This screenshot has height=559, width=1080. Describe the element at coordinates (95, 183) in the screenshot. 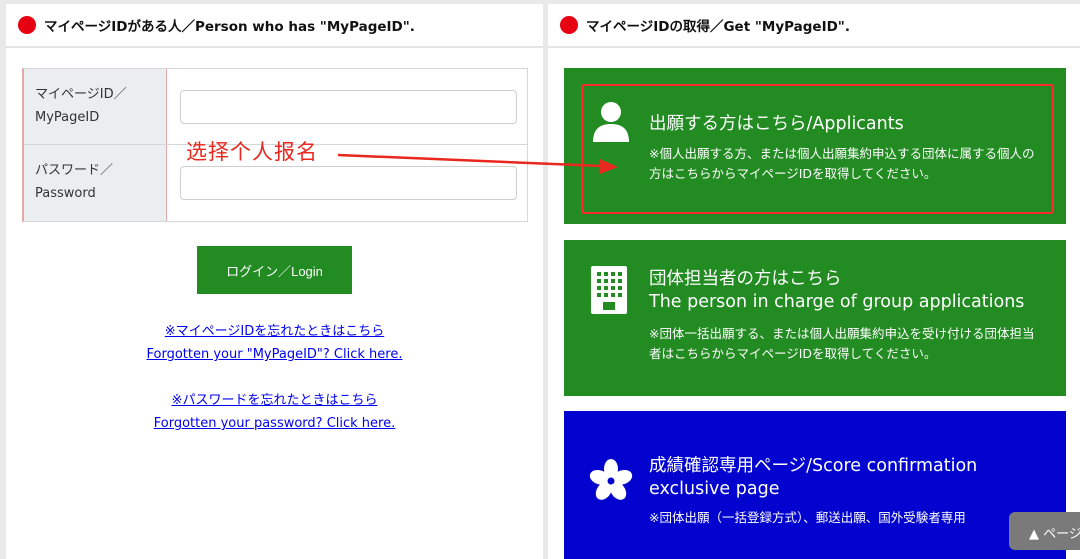

I see `password-label: パスワード／ Password` at that location.